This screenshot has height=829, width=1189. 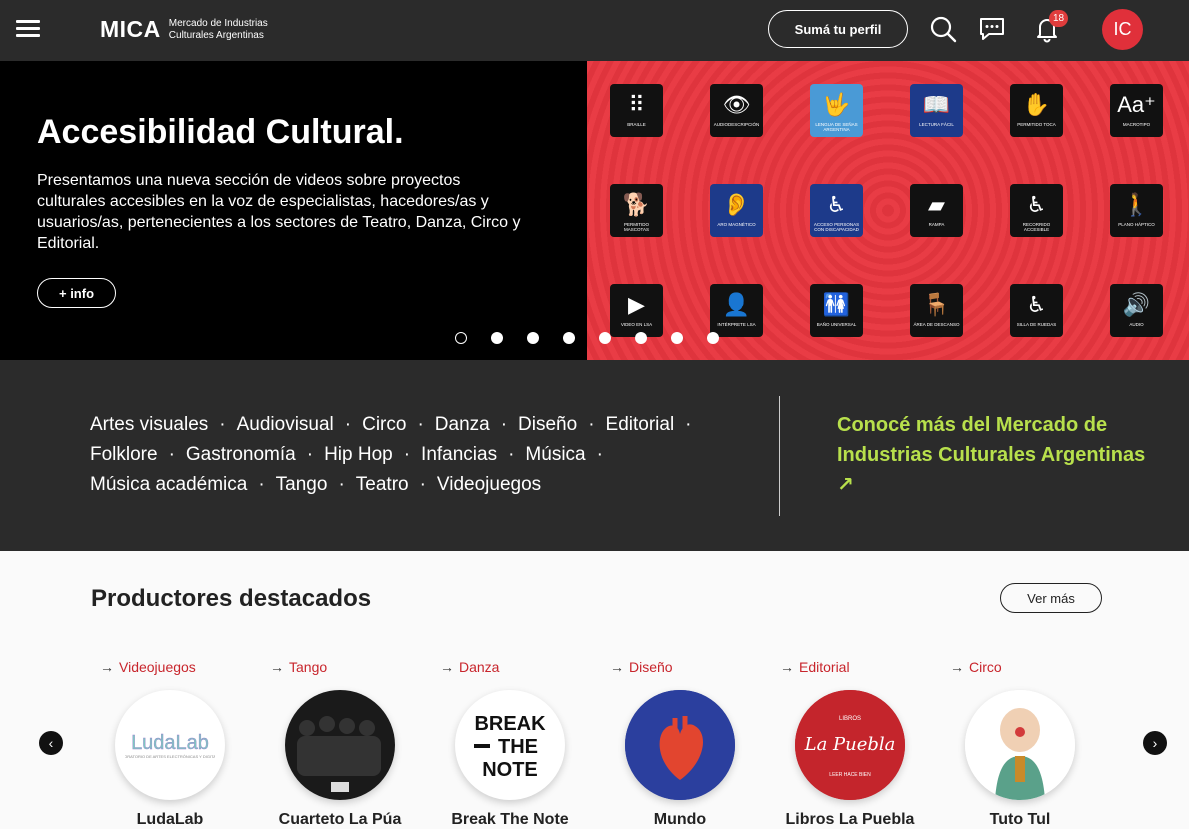 What do you see at coordinates (936, 224) in the screenshot?
I see `accessibility-caption: Rampa` at bounding box center [936, 224].